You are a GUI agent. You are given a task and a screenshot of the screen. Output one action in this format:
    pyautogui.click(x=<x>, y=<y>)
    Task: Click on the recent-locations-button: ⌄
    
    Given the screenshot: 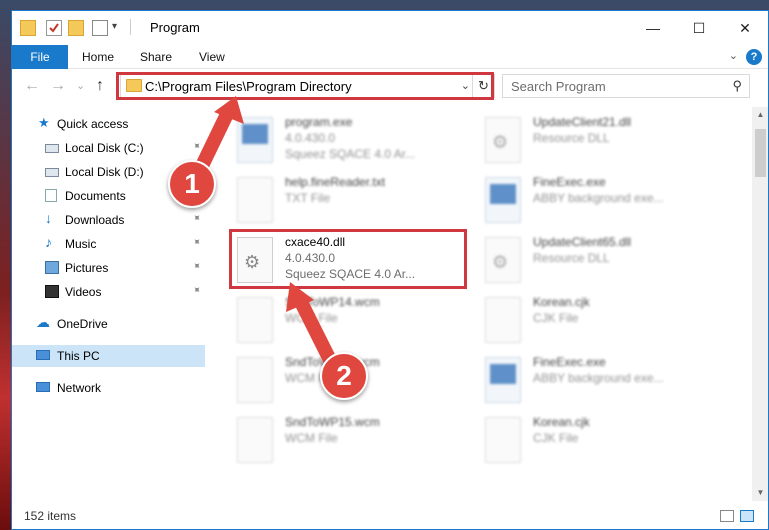 What is the action you would take?
    pyautogui.click(x=80, y=85)
    